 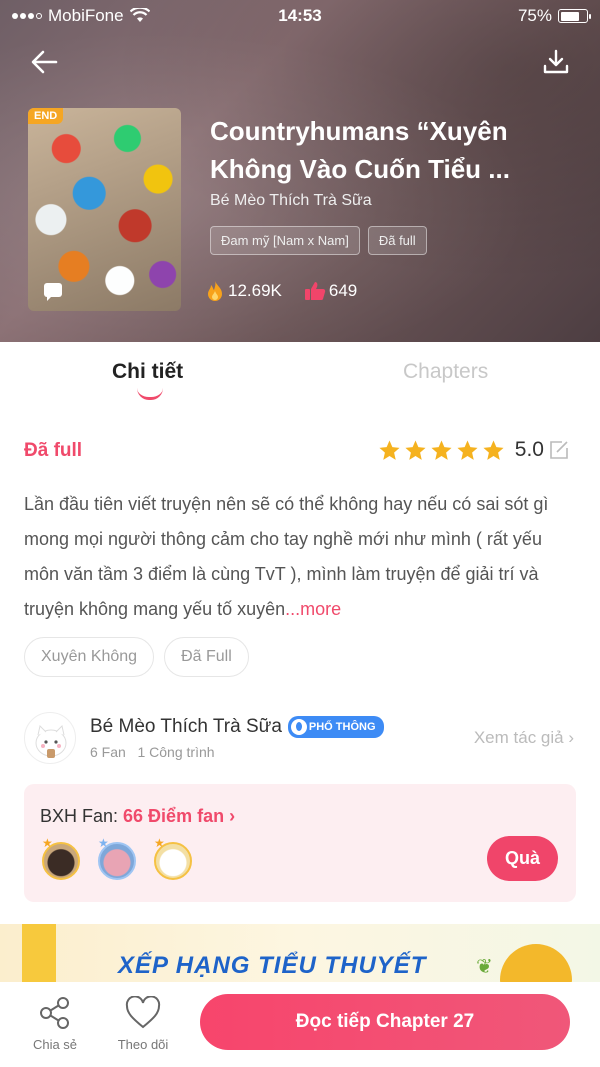 I want to click on thumbs-up-icon, so click(x=315, y=291).